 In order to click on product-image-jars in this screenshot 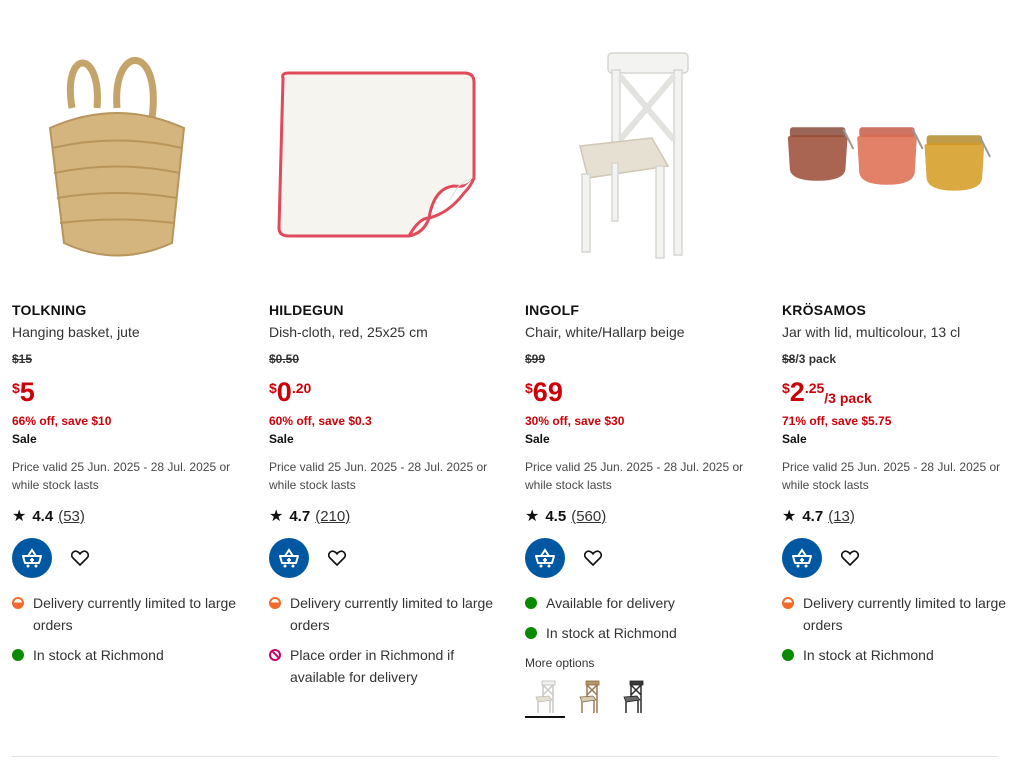, I will do `click(887, 155)`.